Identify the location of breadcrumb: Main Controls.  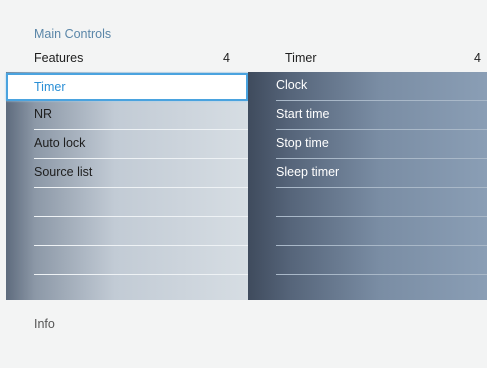
(73, 34).